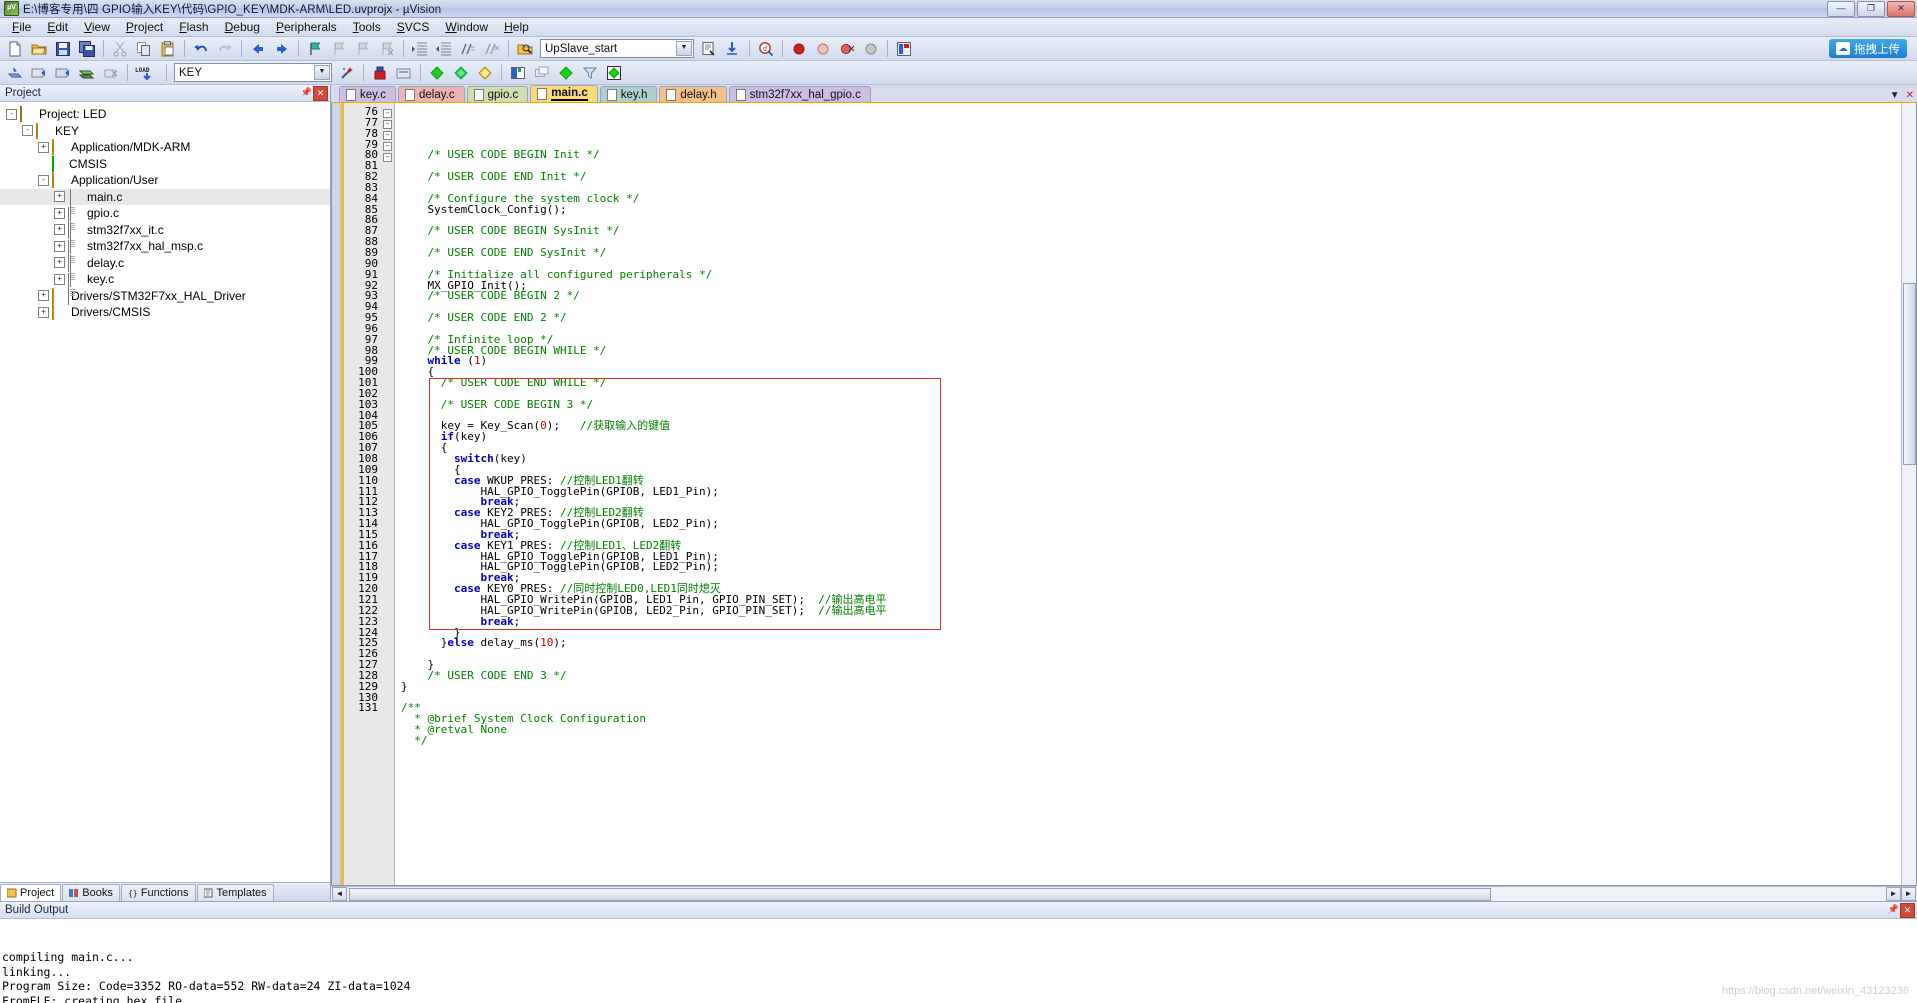 This screenshot has width=1917, height=1003. Describe the element at coordinates (413, 27) in the screenshot. I see `menu-item-svcs: SVCS` at that location.